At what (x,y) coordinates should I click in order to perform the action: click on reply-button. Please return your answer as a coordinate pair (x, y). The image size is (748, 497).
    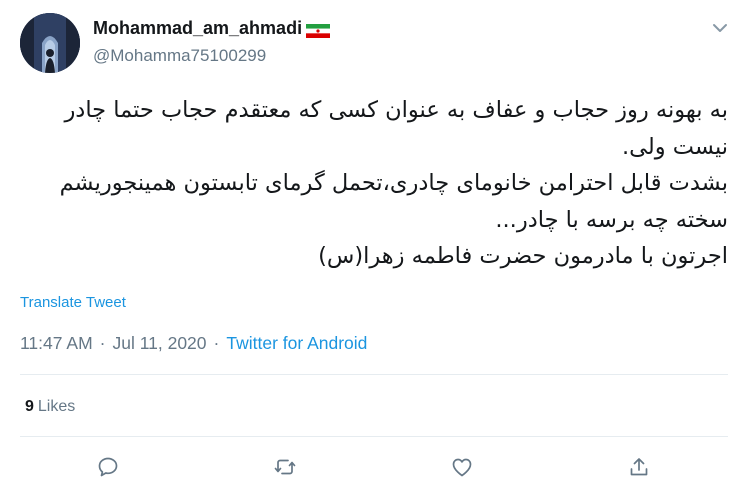
    Looking at the image, I should click on (108, 467).